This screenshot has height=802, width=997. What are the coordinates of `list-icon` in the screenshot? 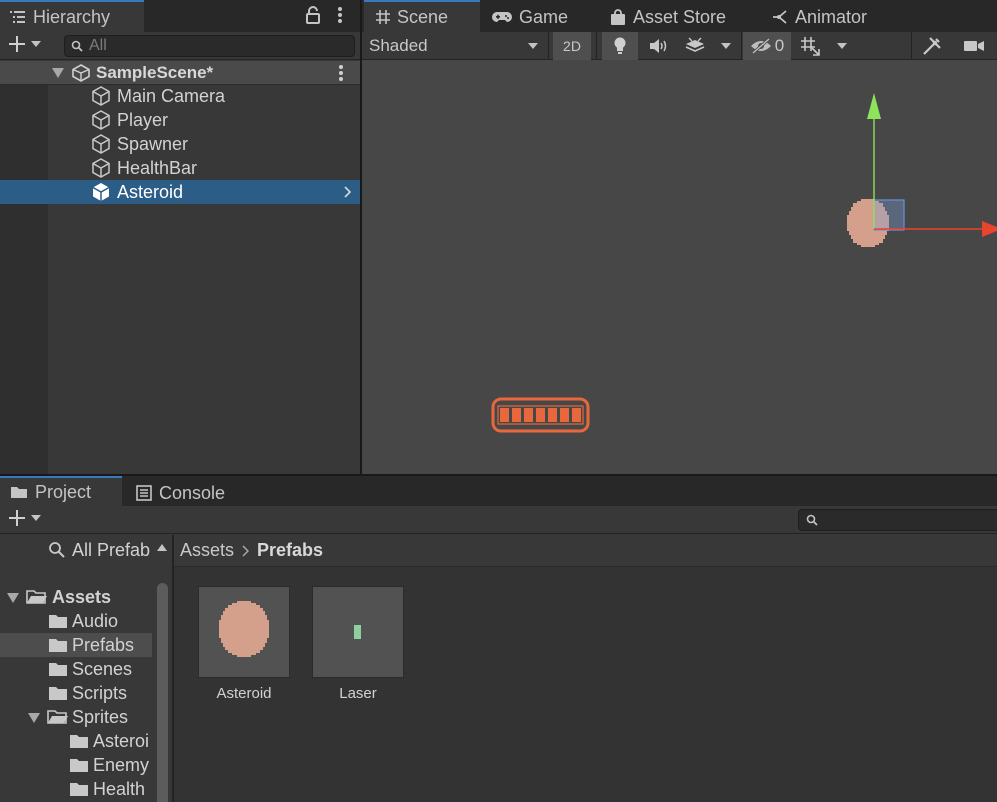 It's located at (18, 17).